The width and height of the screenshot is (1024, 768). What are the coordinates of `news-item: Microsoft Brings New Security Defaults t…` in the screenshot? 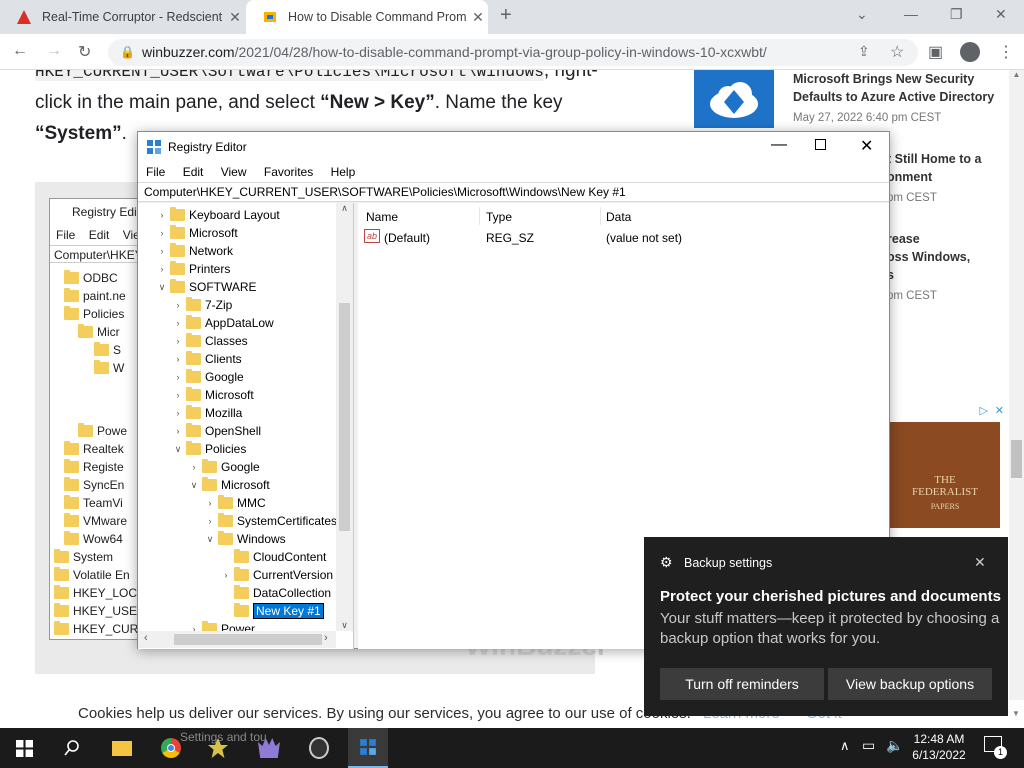 It's located at (893, 98).